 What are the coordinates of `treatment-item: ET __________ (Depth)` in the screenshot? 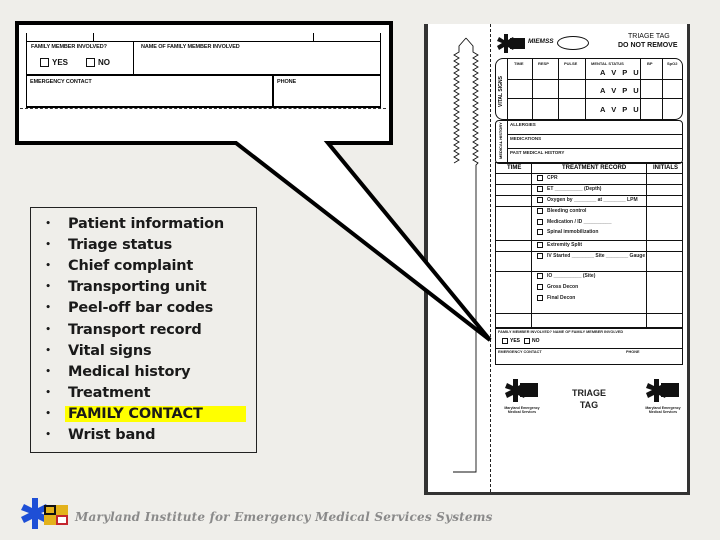 It's located at (569, 189).